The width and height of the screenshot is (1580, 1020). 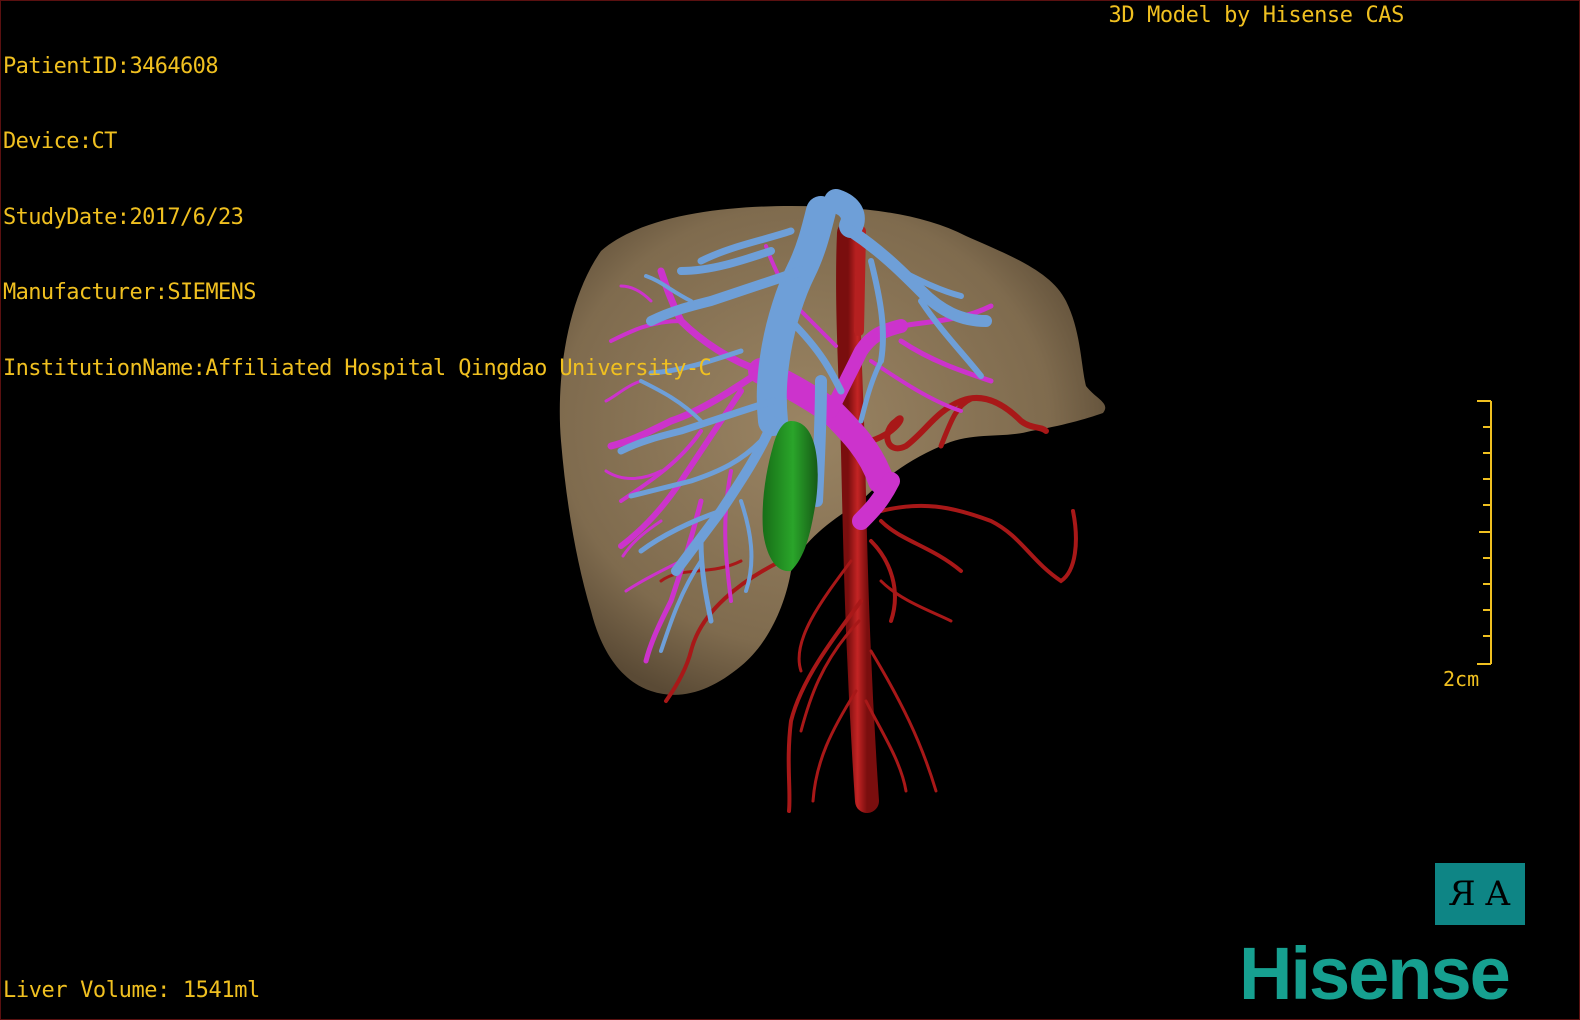 What do you see at coordinates (123, 217) in the screenshot?
I see `study-date-label: StudyDate:2017/6/23` at bounding box center [123, 217].